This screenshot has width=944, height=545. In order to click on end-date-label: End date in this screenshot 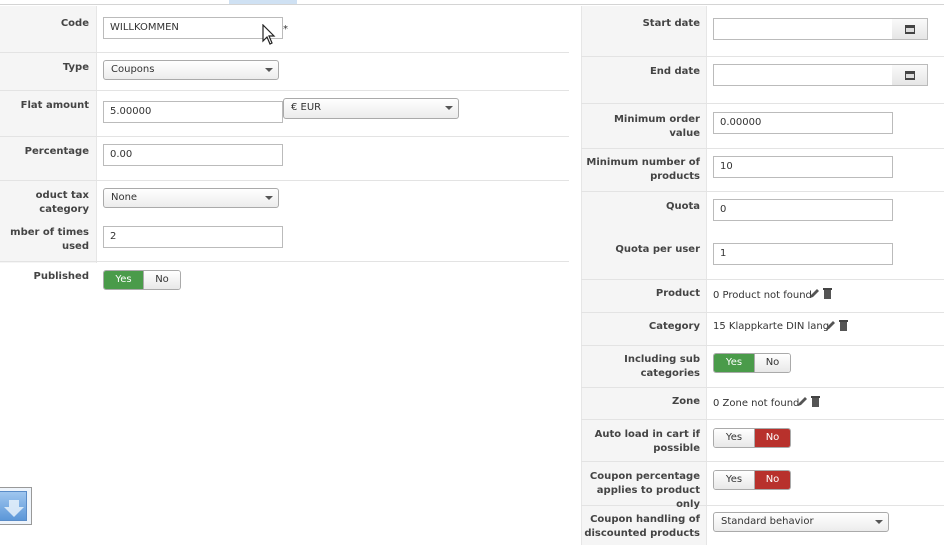, I will do `click(674, 71)`.